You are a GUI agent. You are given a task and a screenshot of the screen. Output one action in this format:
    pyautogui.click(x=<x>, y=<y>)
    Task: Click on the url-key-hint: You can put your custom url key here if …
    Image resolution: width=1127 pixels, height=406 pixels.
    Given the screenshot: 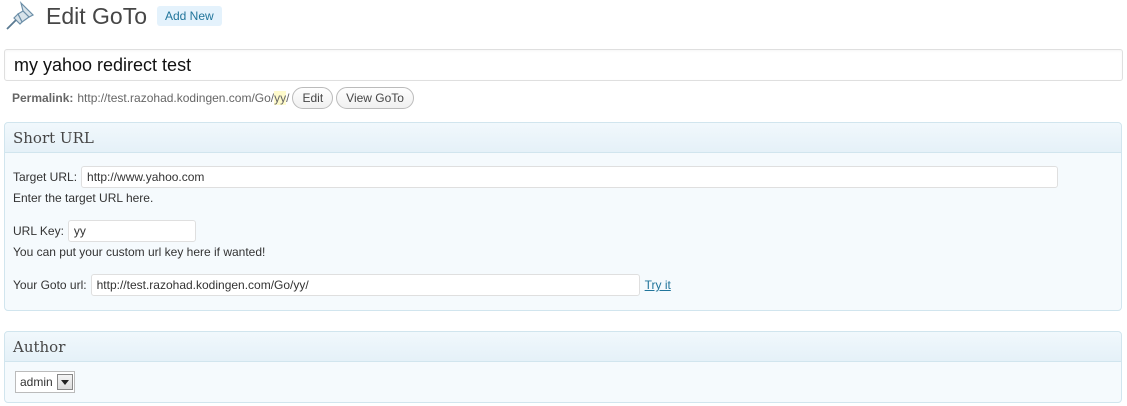 What is the action you would take?
    pyautogui.click(x=139, y=252)
    